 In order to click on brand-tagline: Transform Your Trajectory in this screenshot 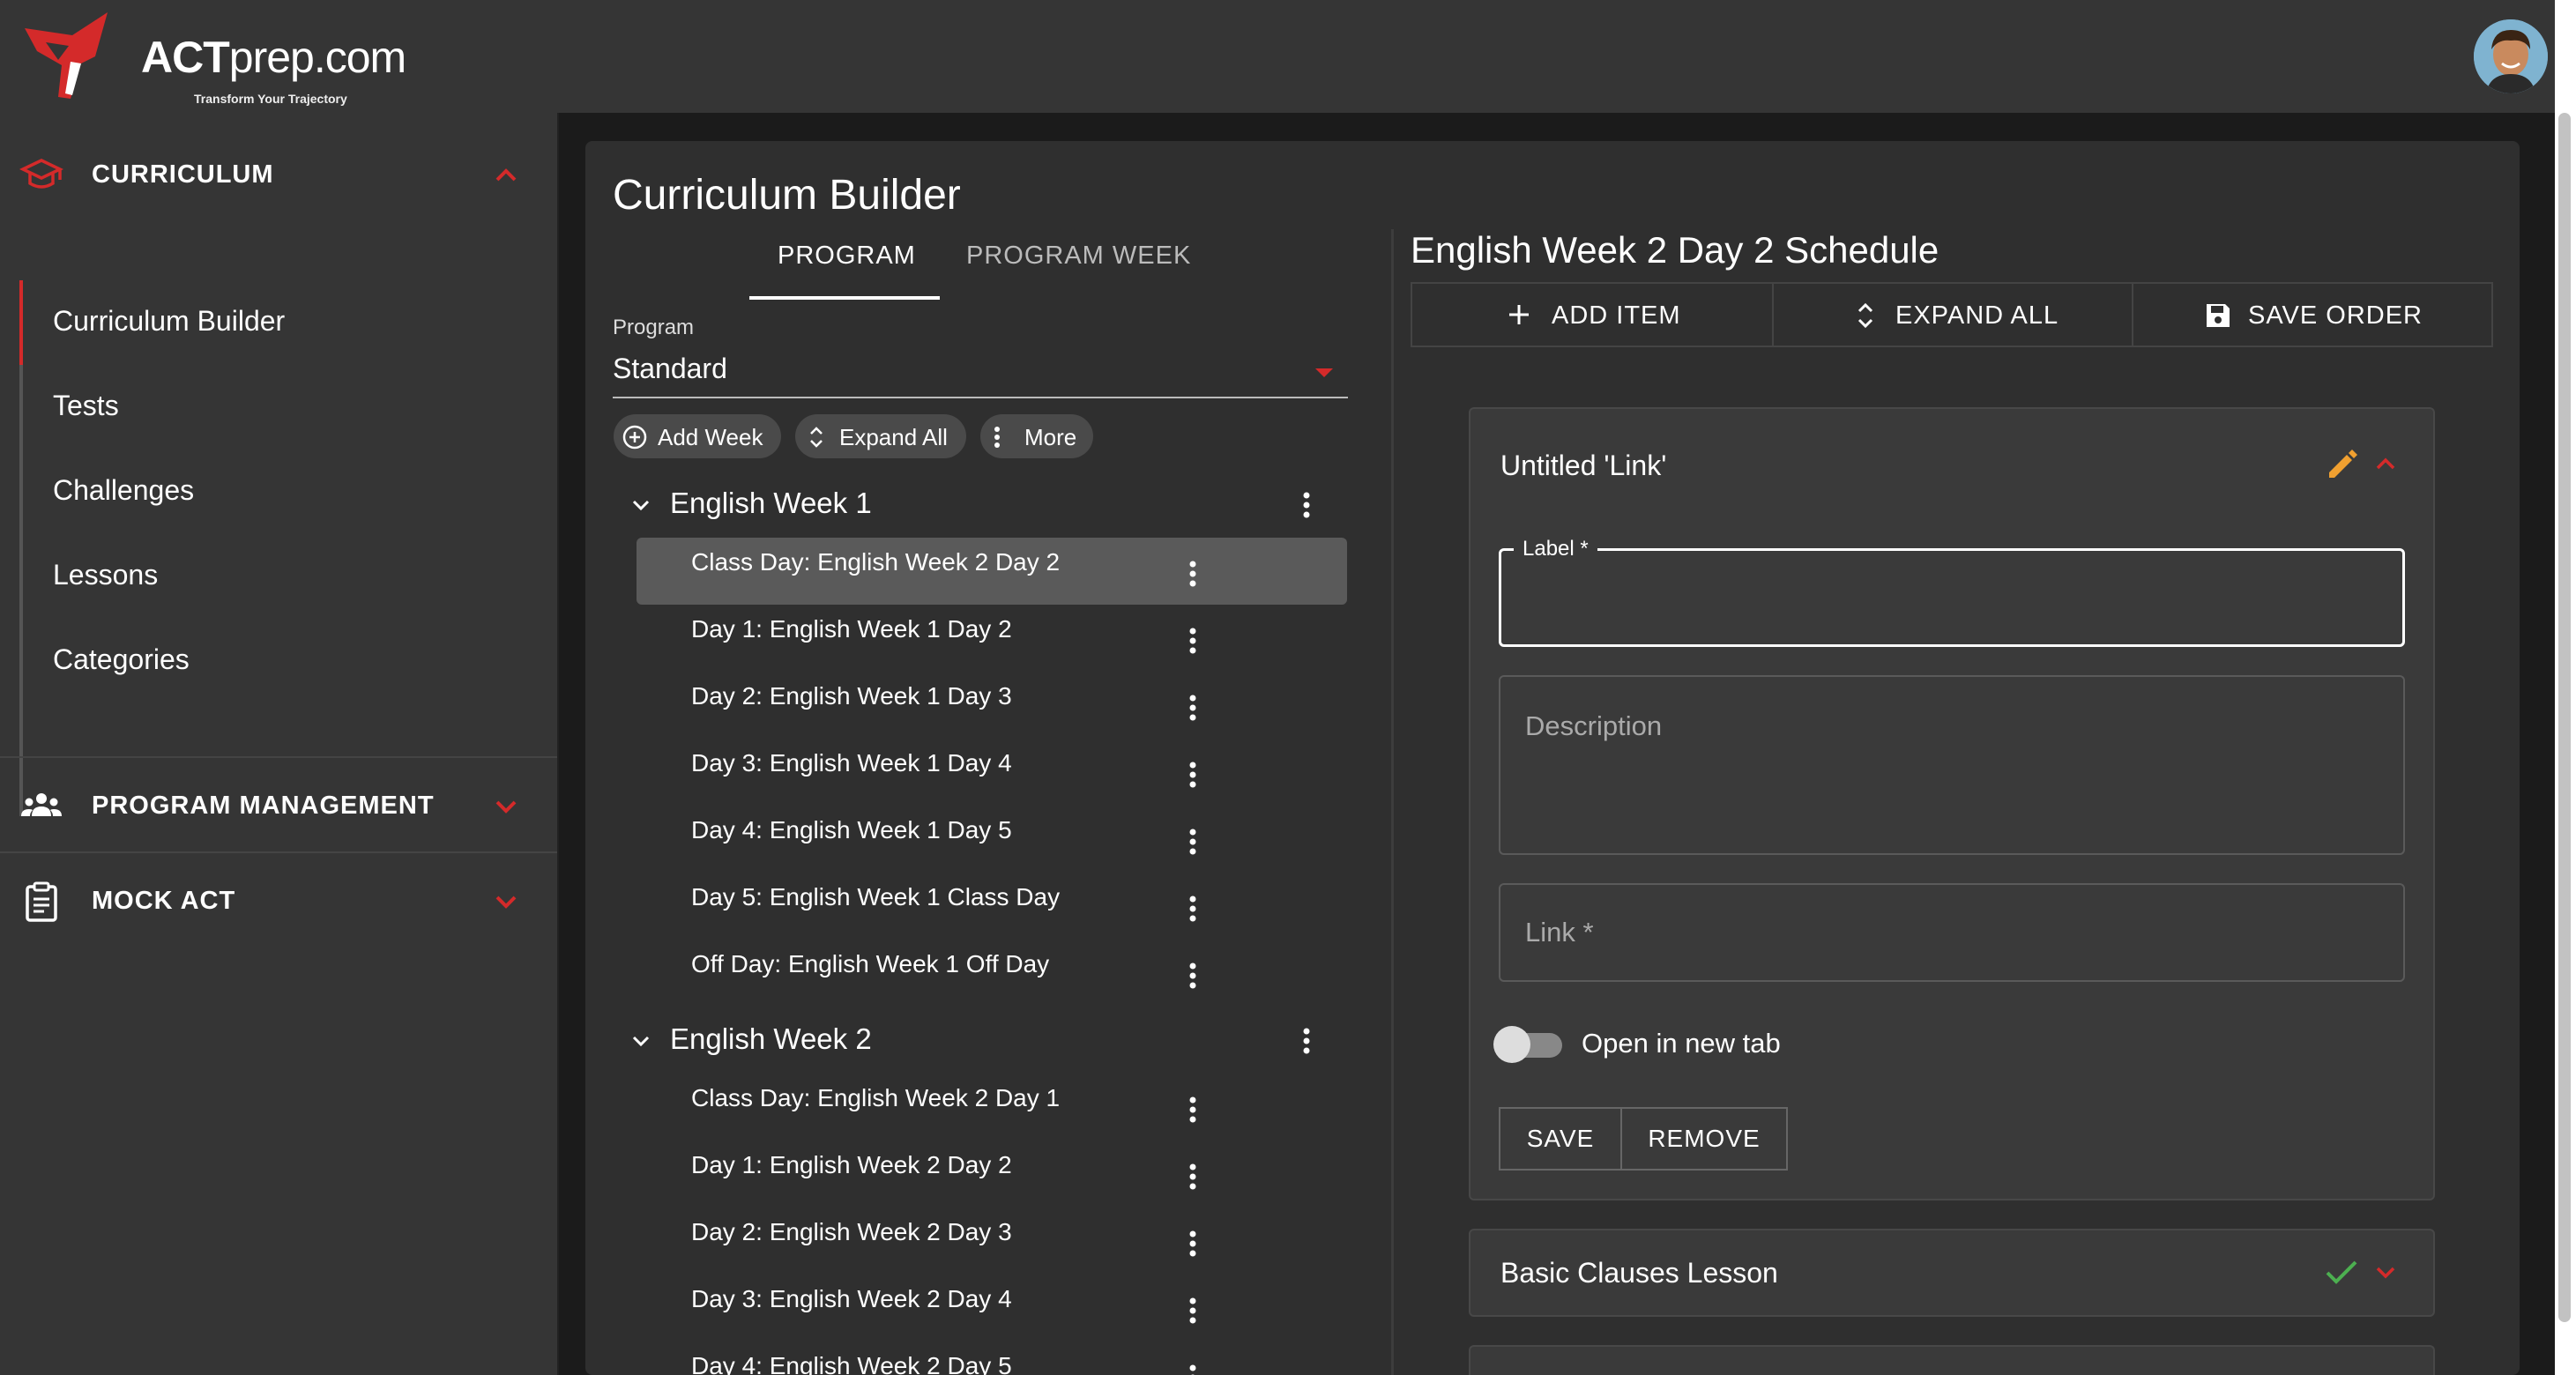, I will do `click(271, 99)`.